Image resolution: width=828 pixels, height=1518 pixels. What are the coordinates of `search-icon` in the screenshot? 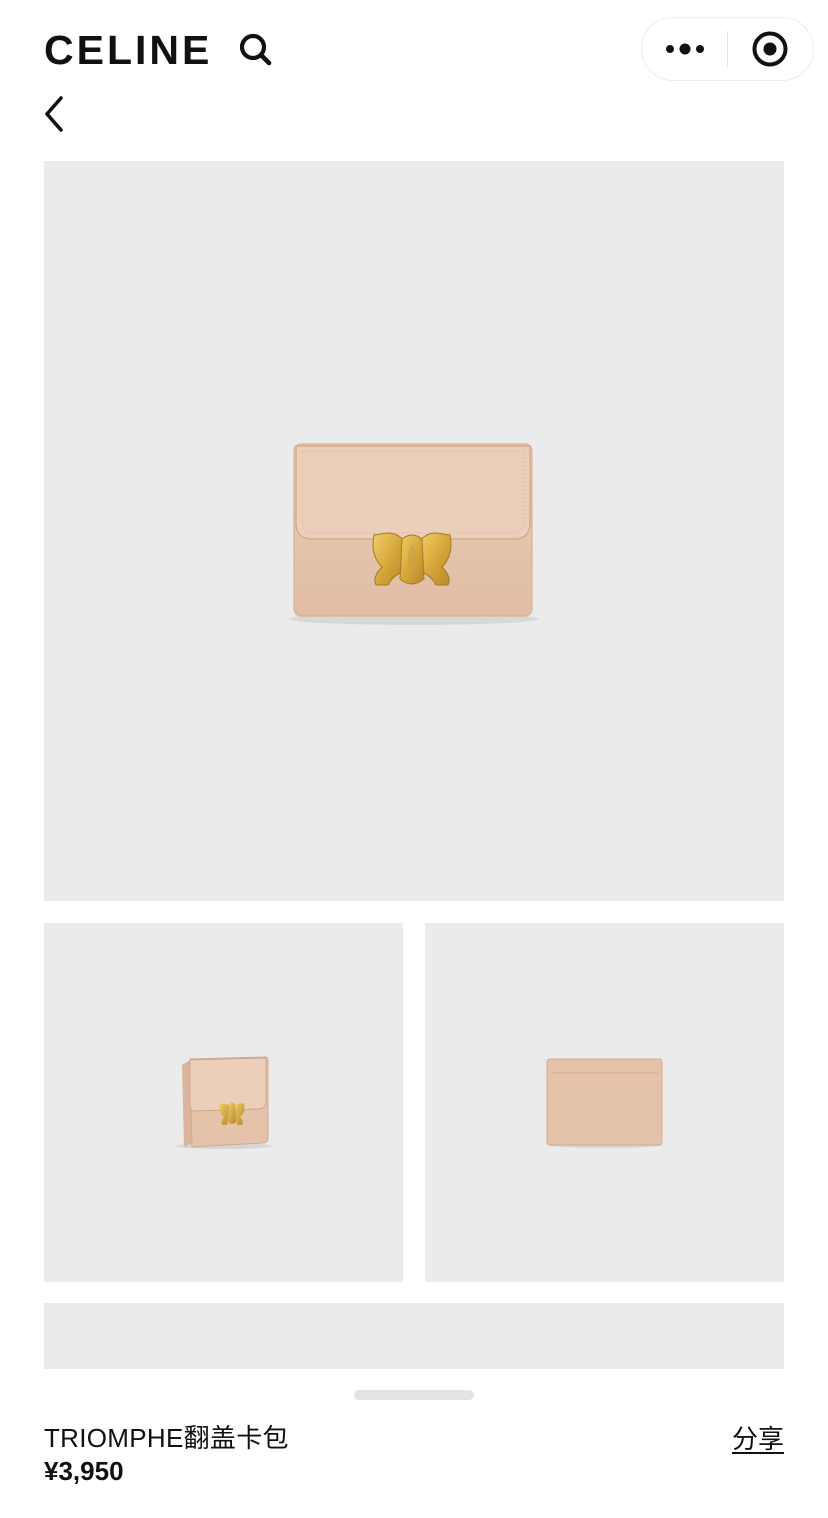 It's located at (255, 49).